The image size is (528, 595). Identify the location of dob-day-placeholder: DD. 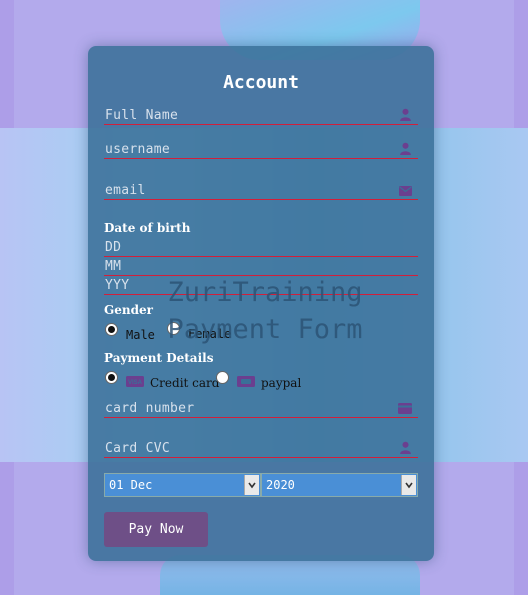
(113, 247).